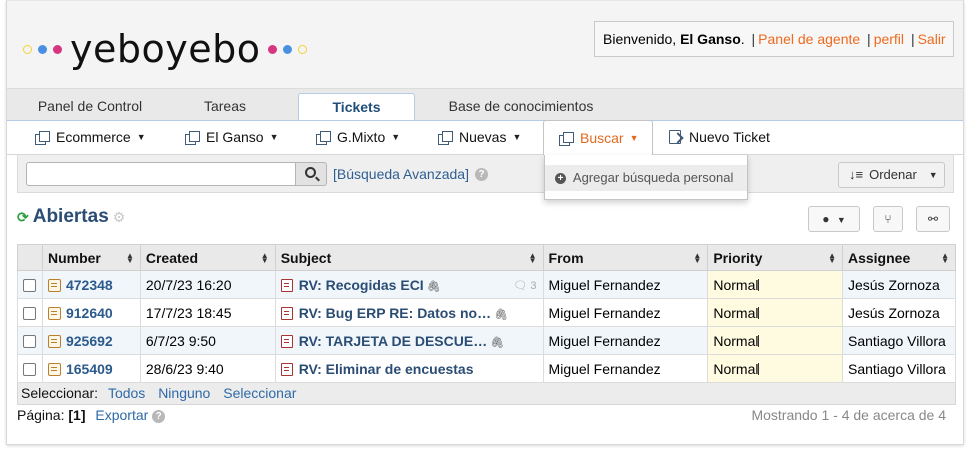 The height and width of the screenshot is (457, 973). I want to click on selection-bar: Seleccionar: Todos Ninguno Seleccionar, so click(486, 394).